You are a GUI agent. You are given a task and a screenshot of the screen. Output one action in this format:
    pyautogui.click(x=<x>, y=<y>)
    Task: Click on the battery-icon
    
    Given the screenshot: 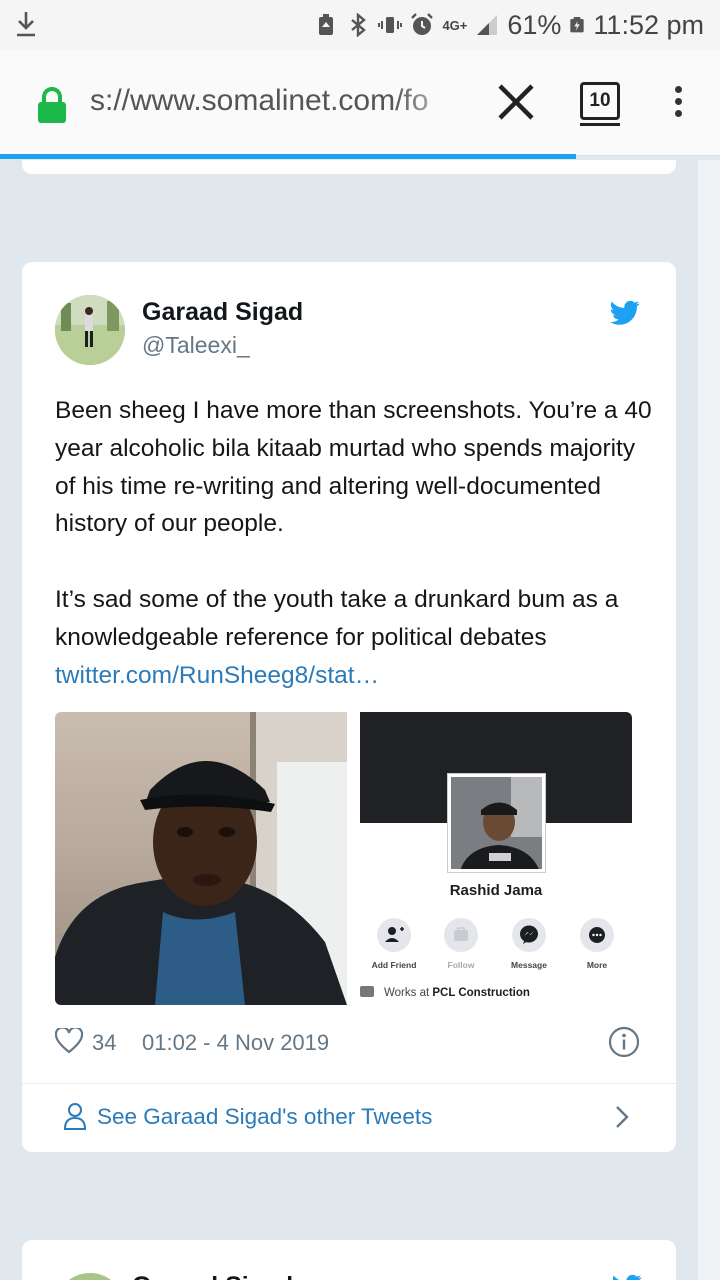 What is the action you would take?
    pyautogui.click(x=577, y=25)
    